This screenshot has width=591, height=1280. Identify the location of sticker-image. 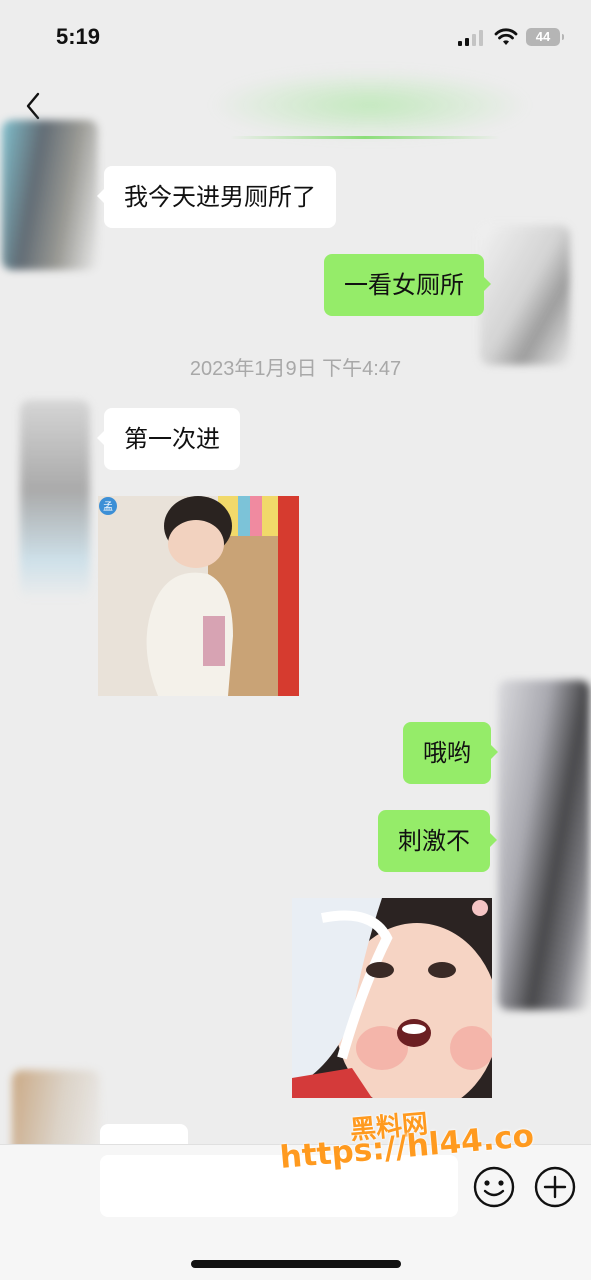
(392, 998).